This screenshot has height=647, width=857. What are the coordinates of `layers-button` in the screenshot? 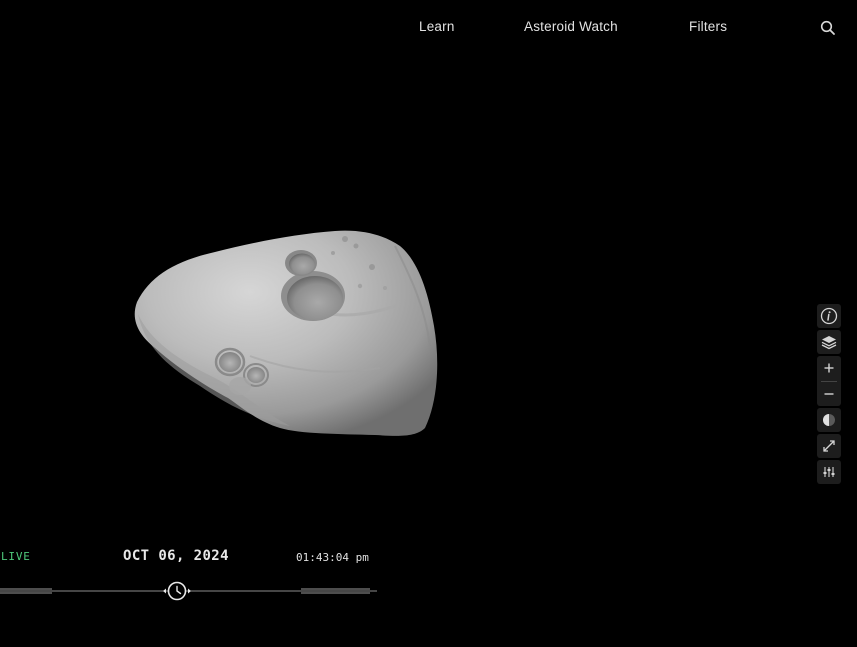 It's located at (829, 342).